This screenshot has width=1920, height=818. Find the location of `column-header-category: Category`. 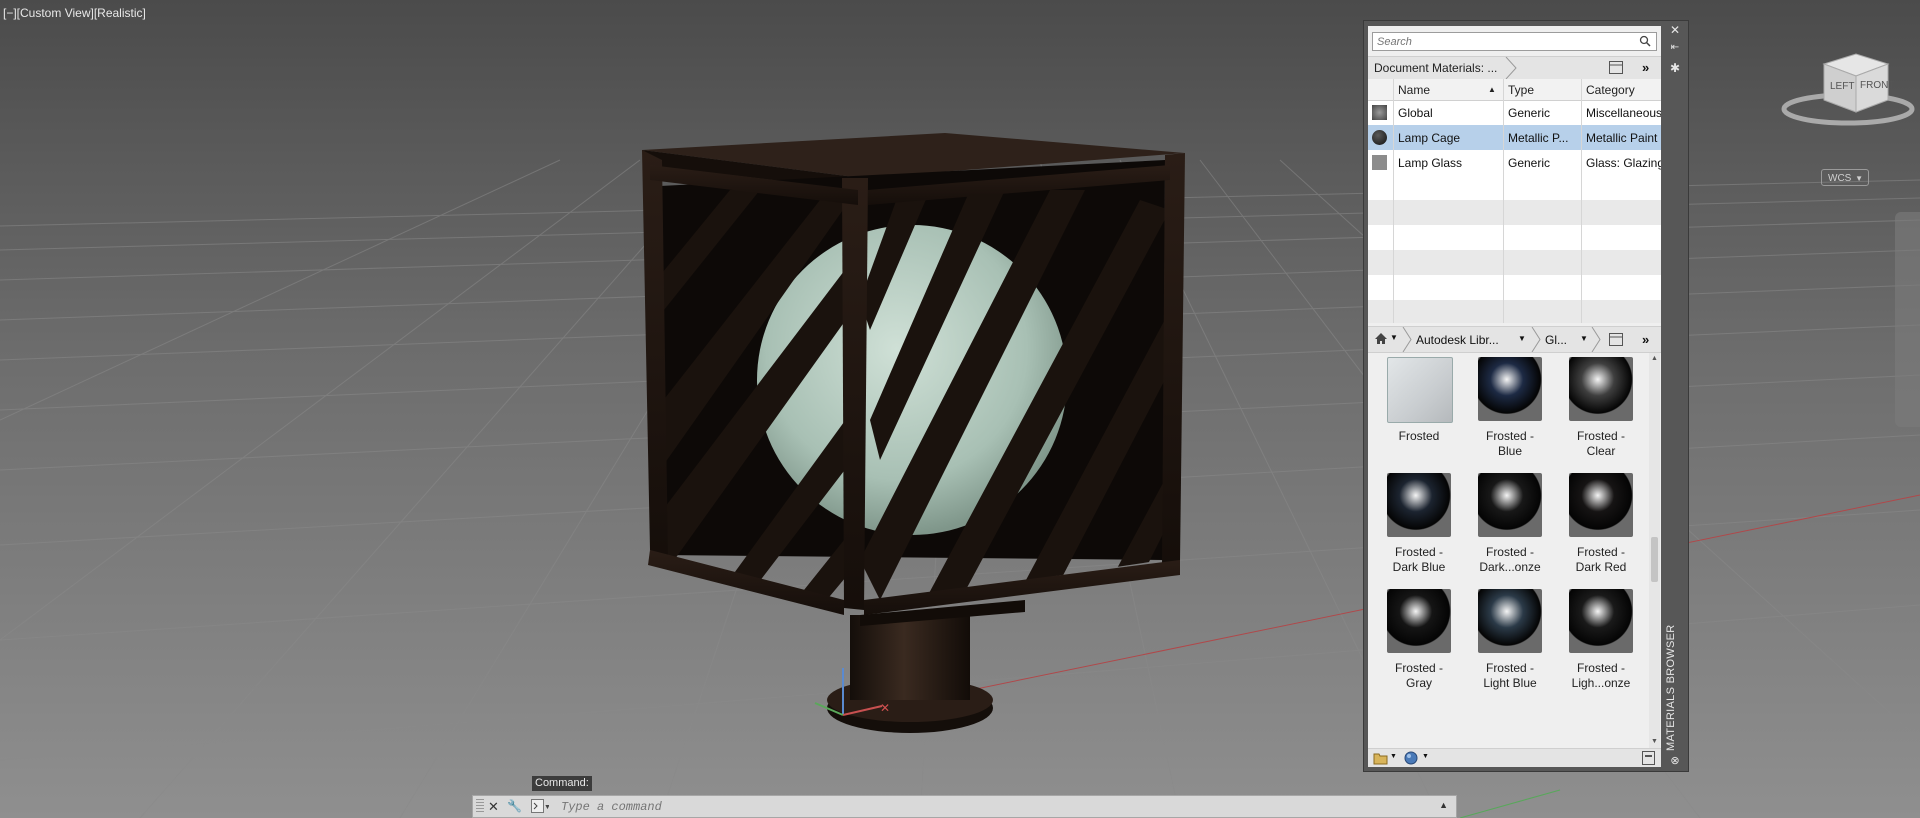

column-header-category: Category is located at coordinates (1610, 90).